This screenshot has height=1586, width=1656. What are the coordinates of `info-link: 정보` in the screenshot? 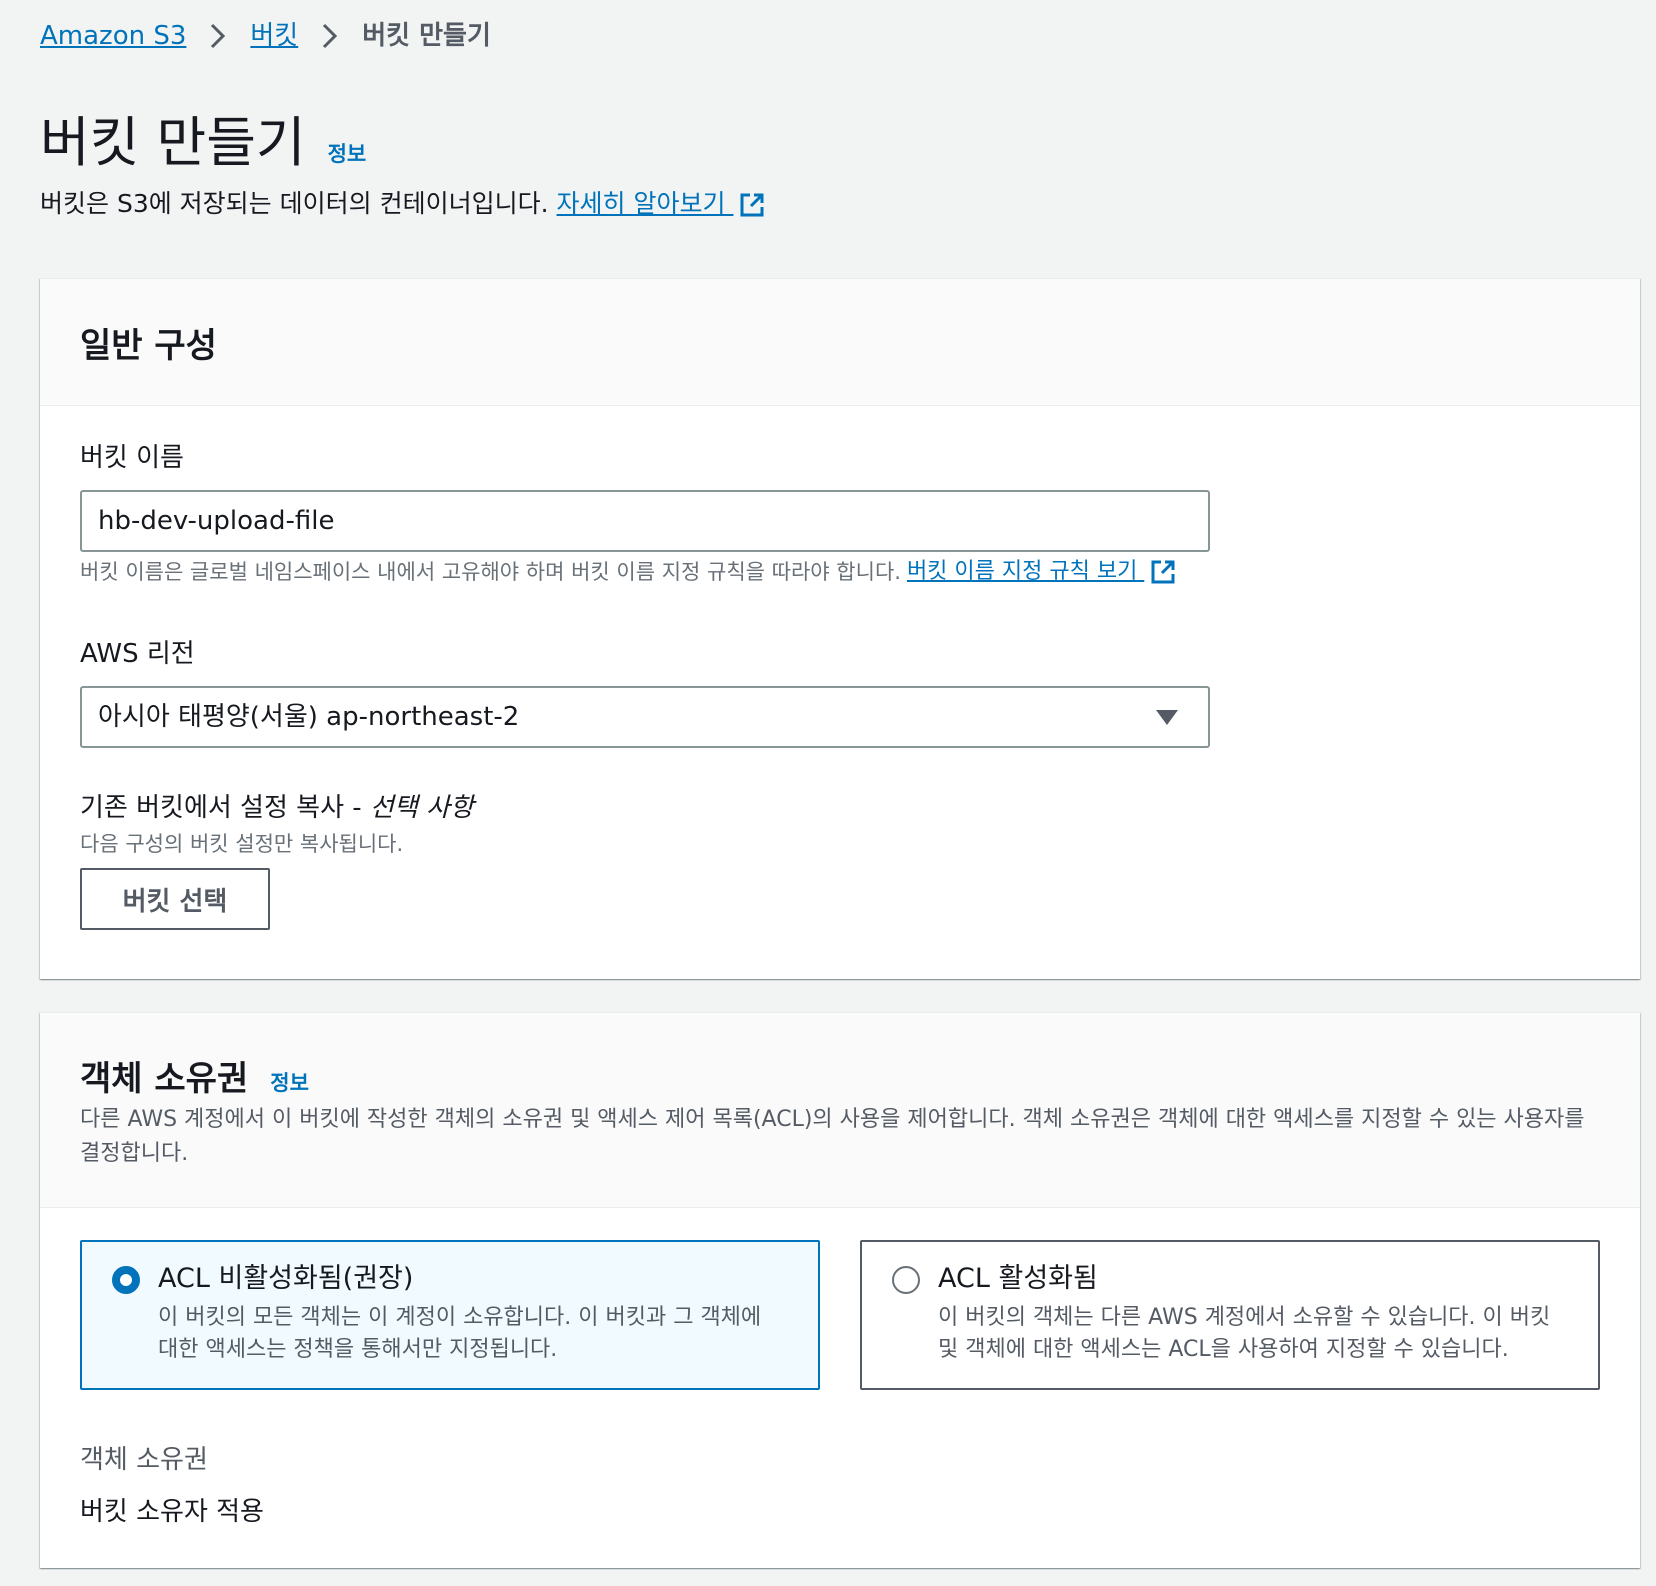 It's located at (347, 153).